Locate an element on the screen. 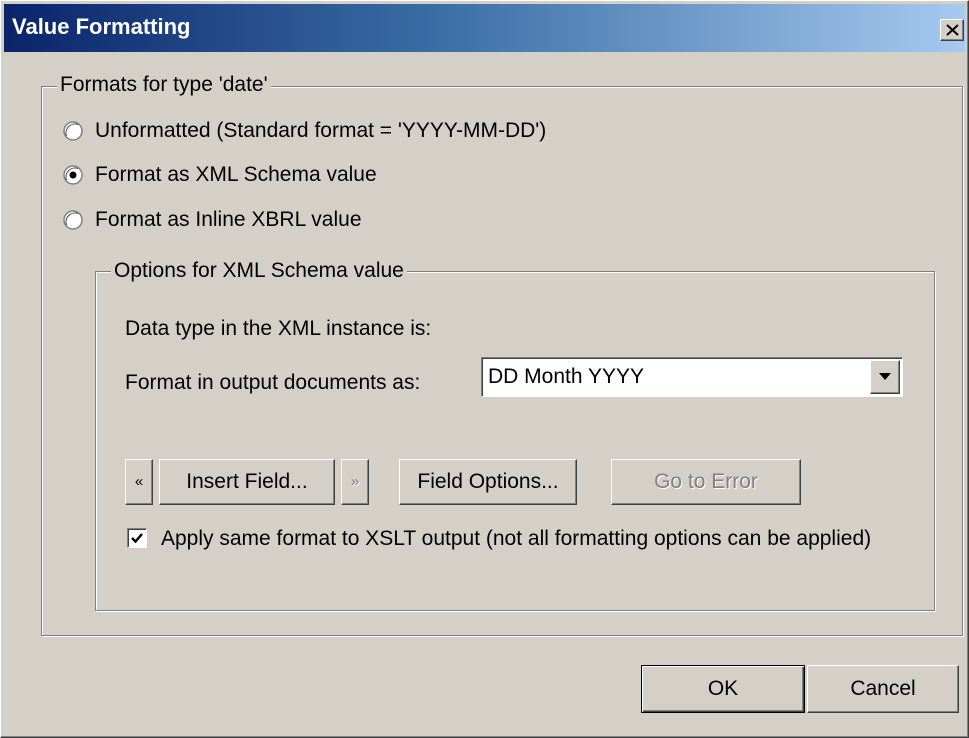 This screenshot has height=738, width=969. close-icon is located at coordinates (952, 30).